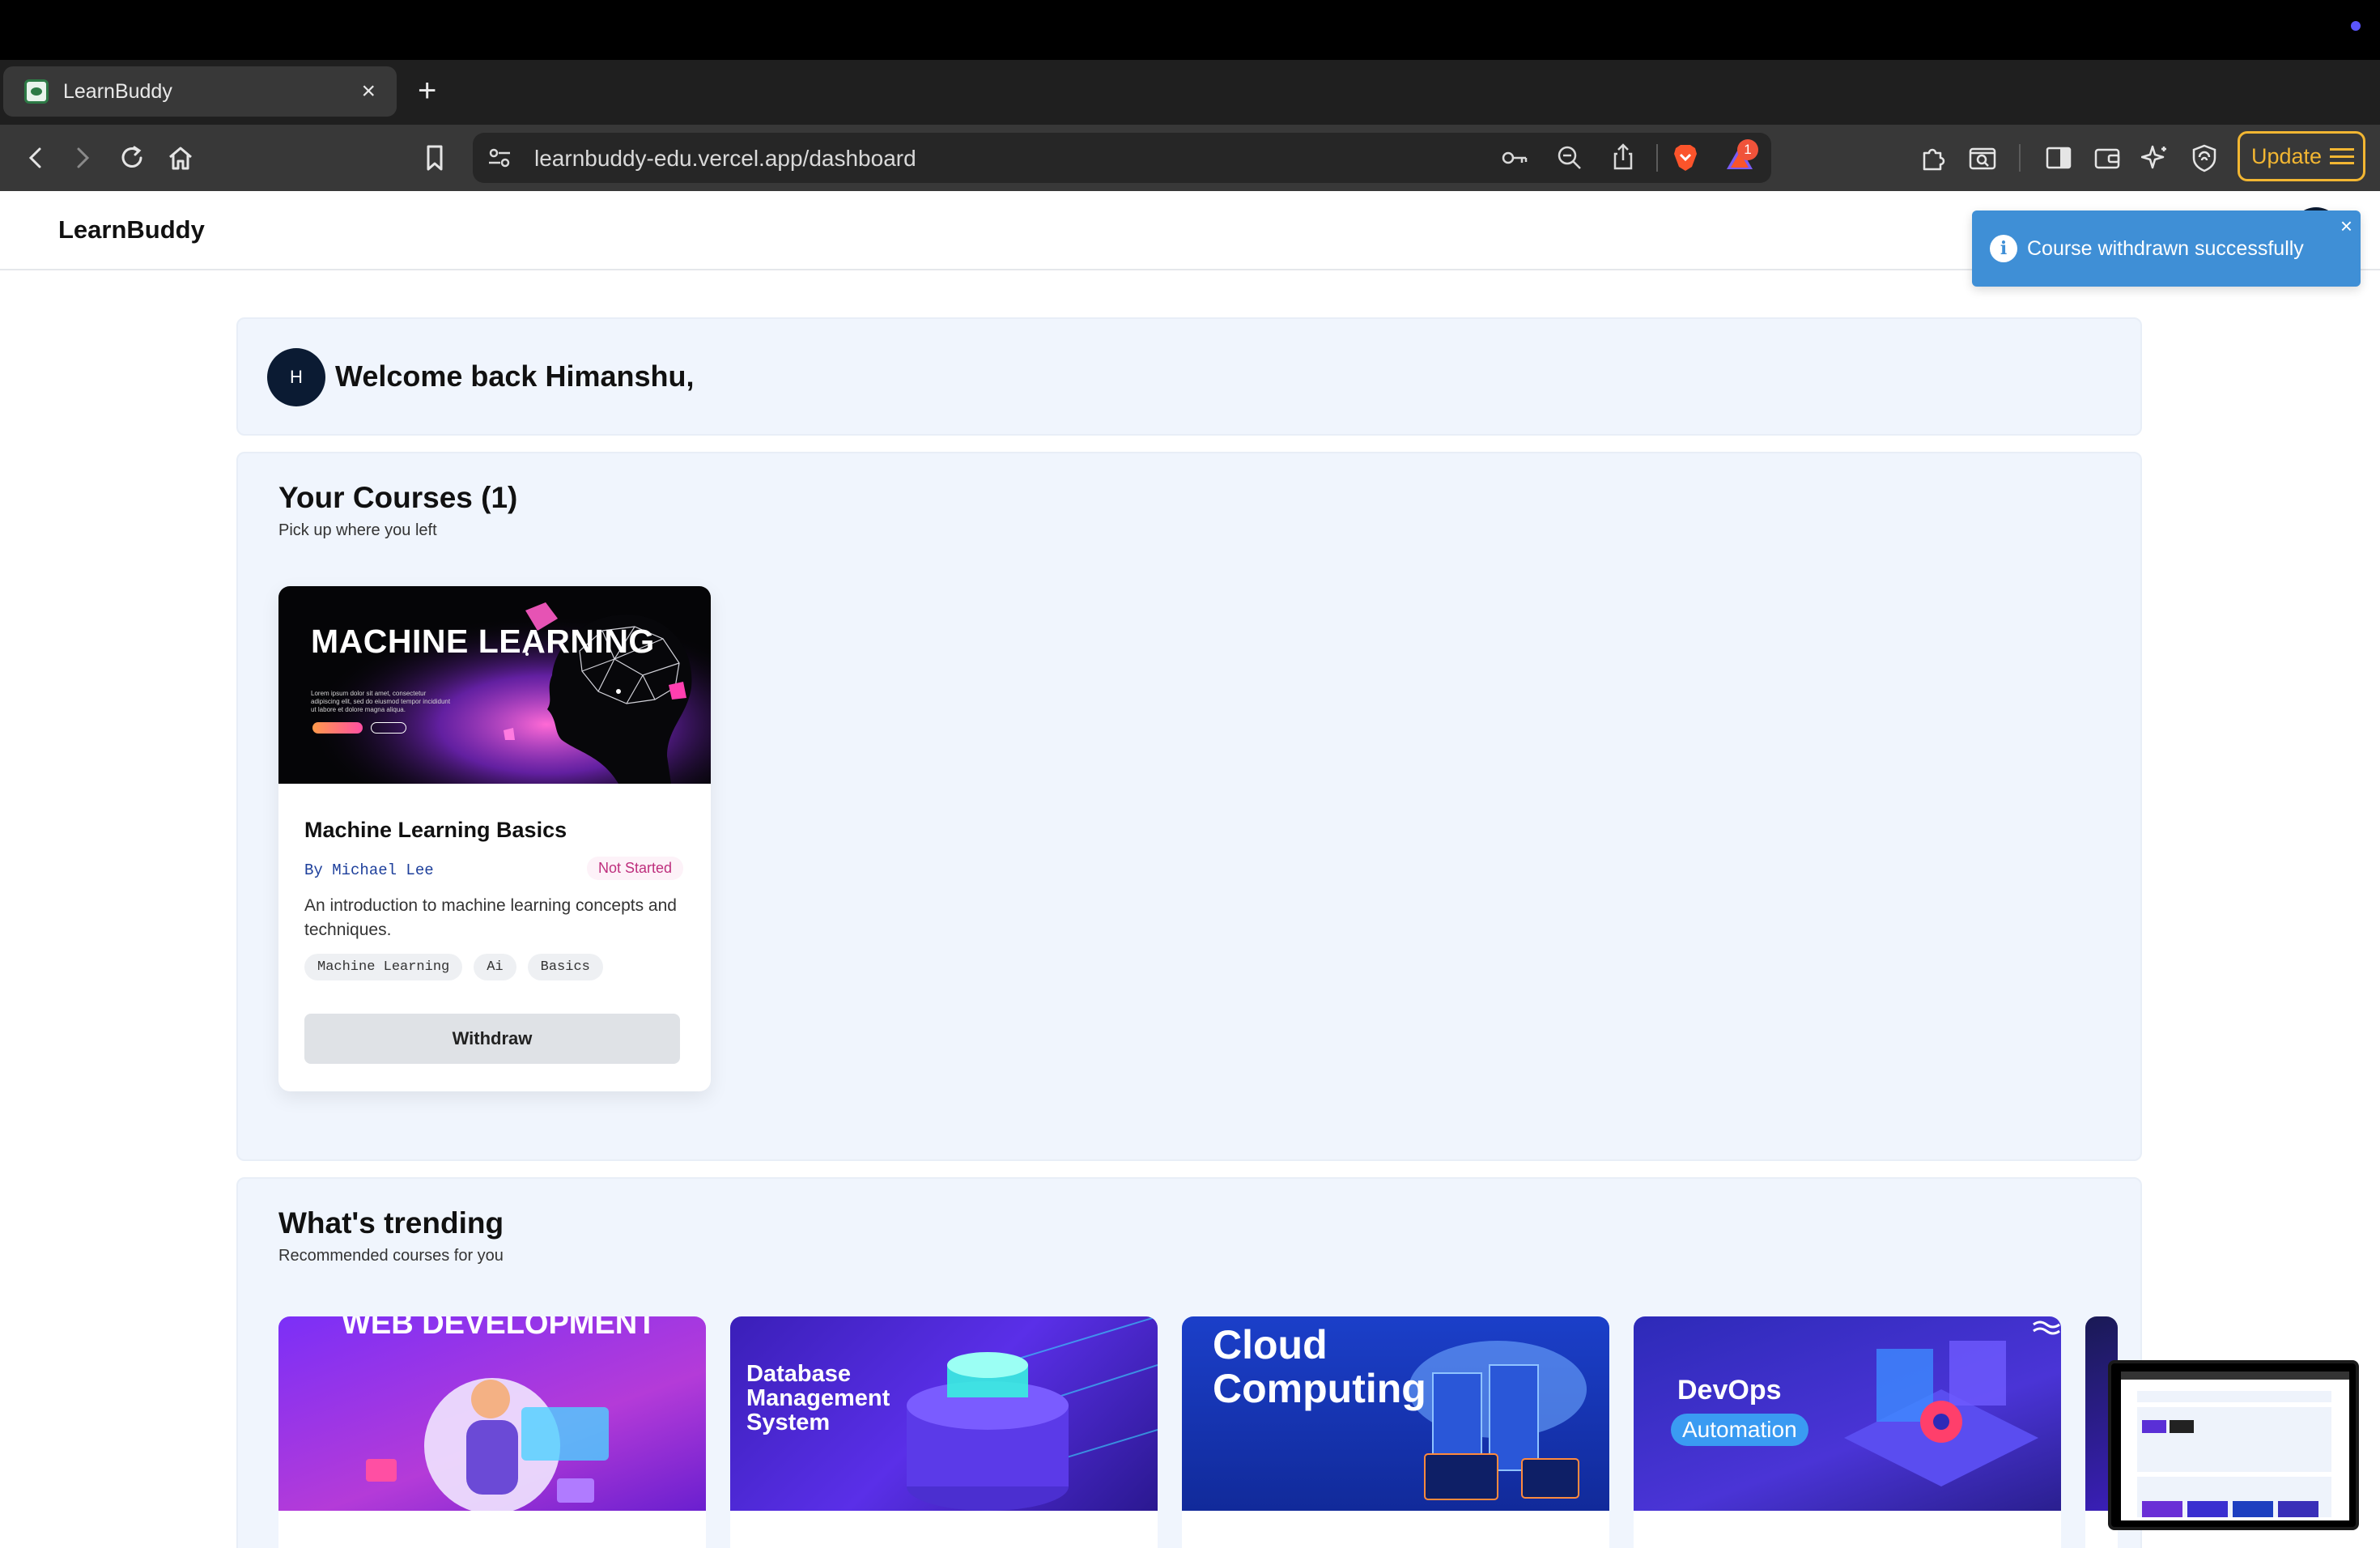 The height and width of the screenshot is (1548, 2380). I want to click on sidebar-toggle-icon, so click(2059, 158).